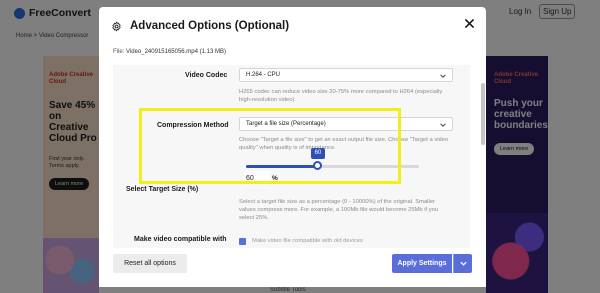  Describe the element at coordinates (422, 263) in the screenshot. I see `apply-settings-button: Apply Settings` at that location.